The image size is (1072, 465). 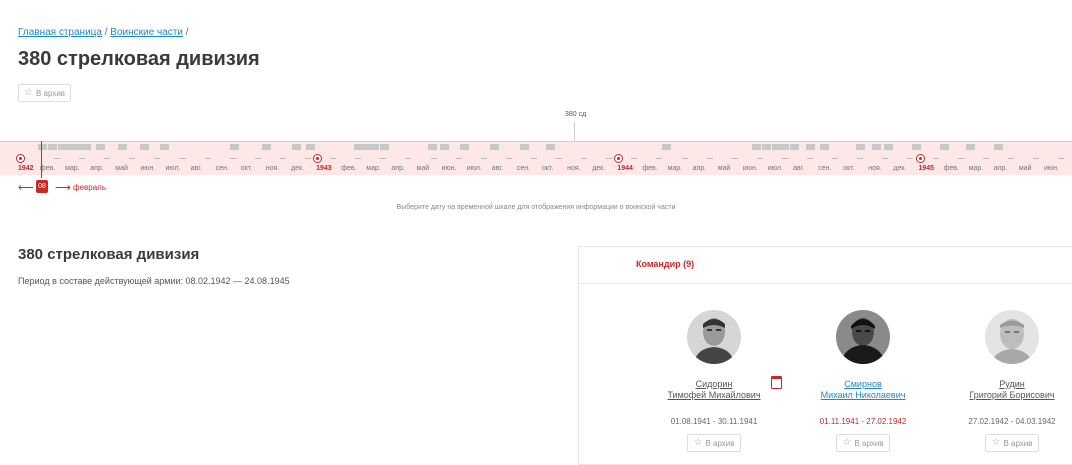 I want to click on calendar-icon, so click(x=776, y=382).